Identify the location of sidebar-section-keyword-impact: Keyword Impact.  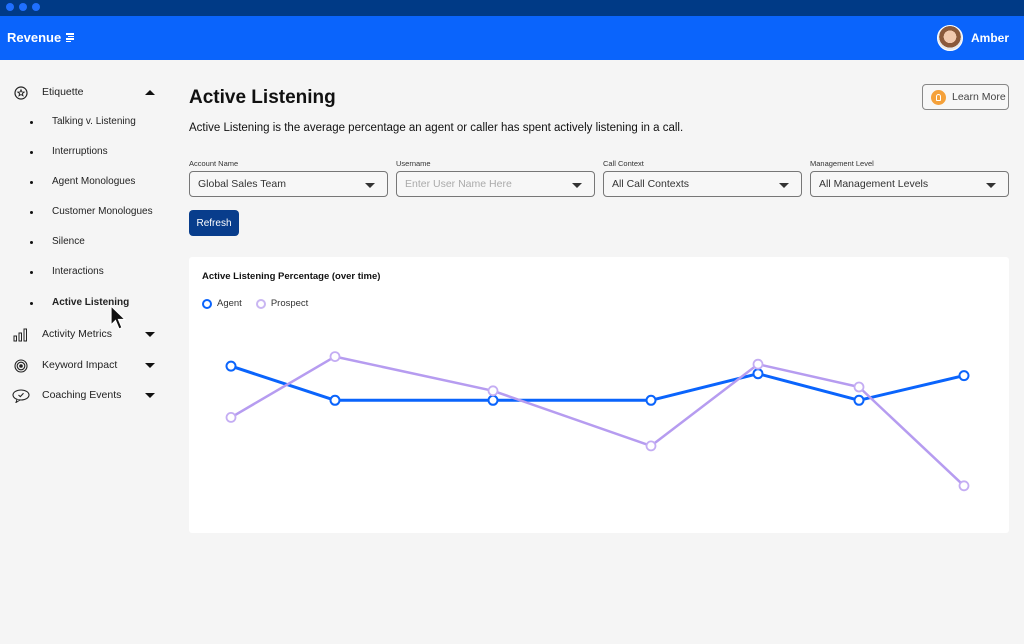
(85, 365).